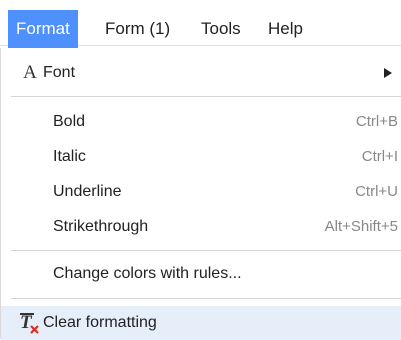 The image size is (401, 340). I want to click on menu-item-strikethrough: Strikethrough Alt+Shift+5, so click(201, 227).